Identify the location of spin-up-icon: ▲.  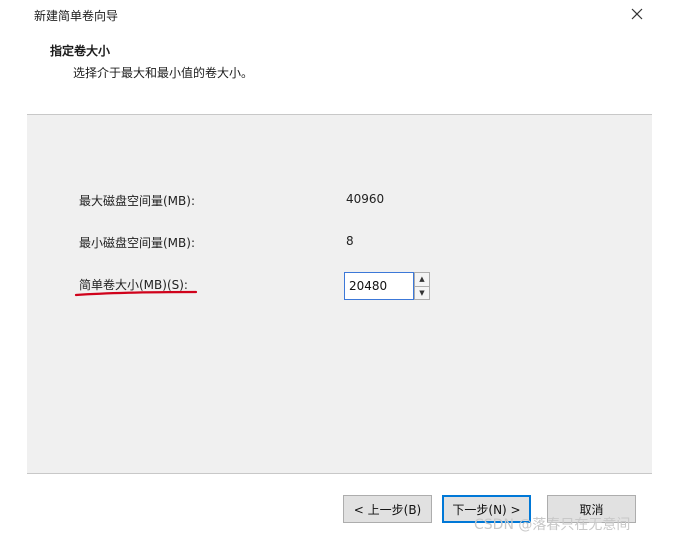
(422, 280).